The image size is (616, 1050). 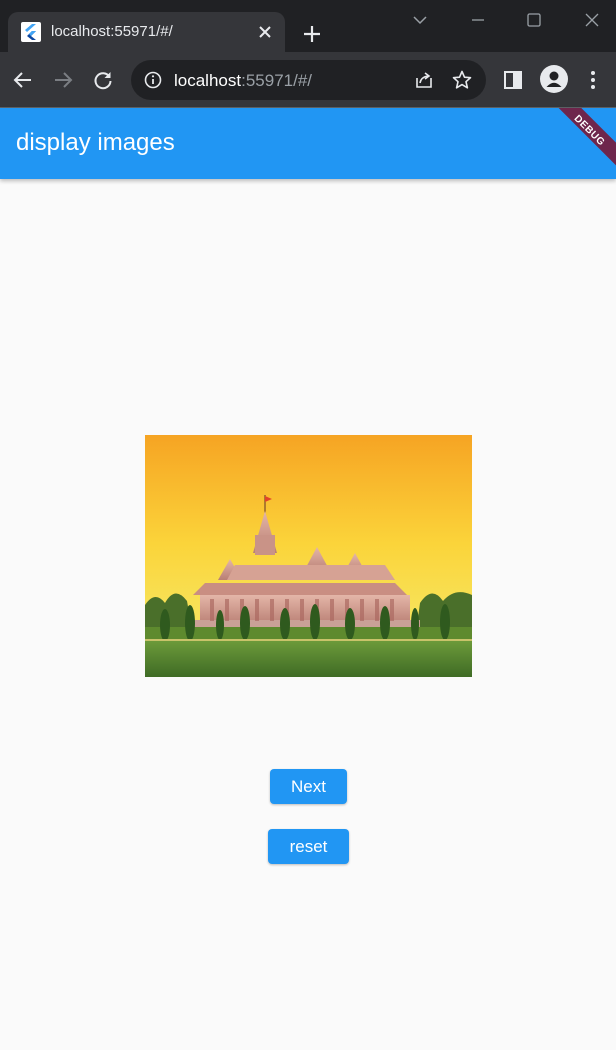 I want to click on debug-banner: DEBUG, so click(x=581, y=141).